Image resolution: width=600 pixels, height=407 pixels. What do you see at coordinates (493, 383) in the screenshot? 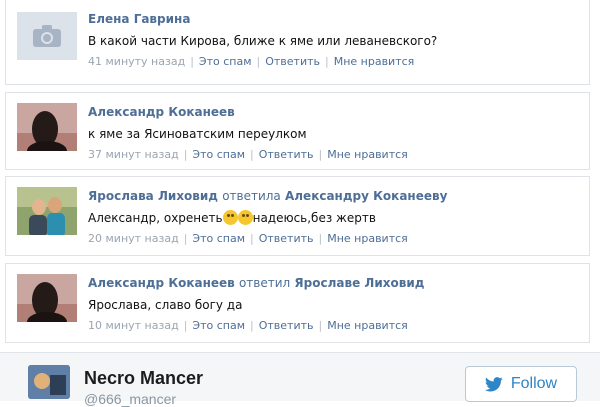
I see `twitter-bird-icon` at bounding box center [493, 383].